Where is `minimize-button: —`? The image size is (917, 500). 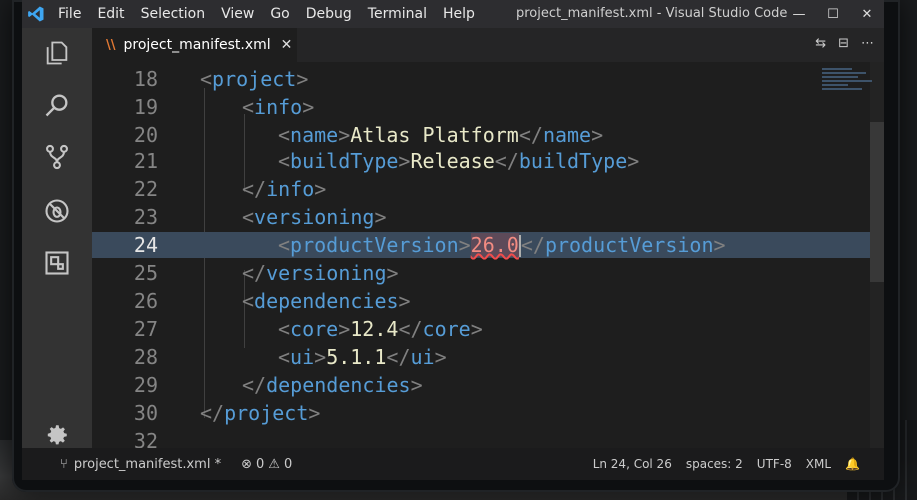 minimize-button: — is located at coordinates (799, 14).